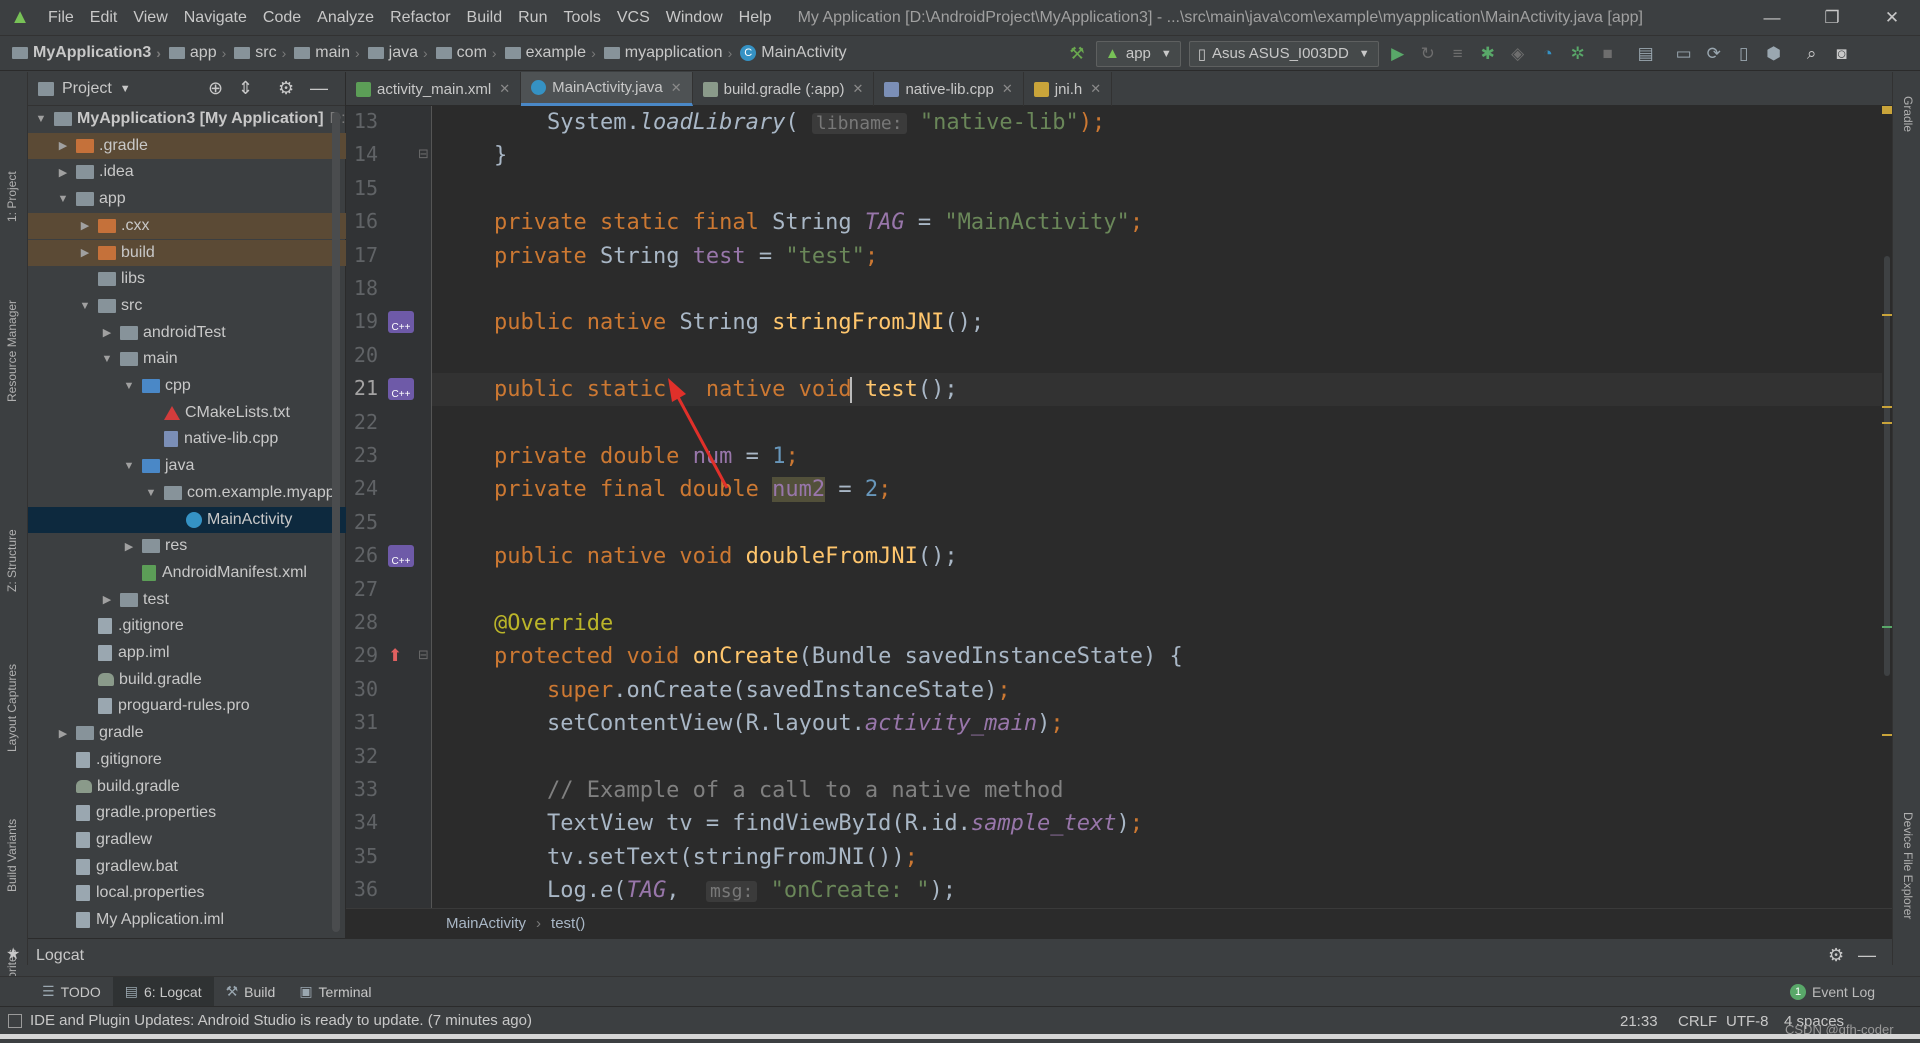  What do you see at coordinates (1458, 54) in the screenshot?
I see `apply-code-changes-icon: ≡` at bounding box center [1458, 54].